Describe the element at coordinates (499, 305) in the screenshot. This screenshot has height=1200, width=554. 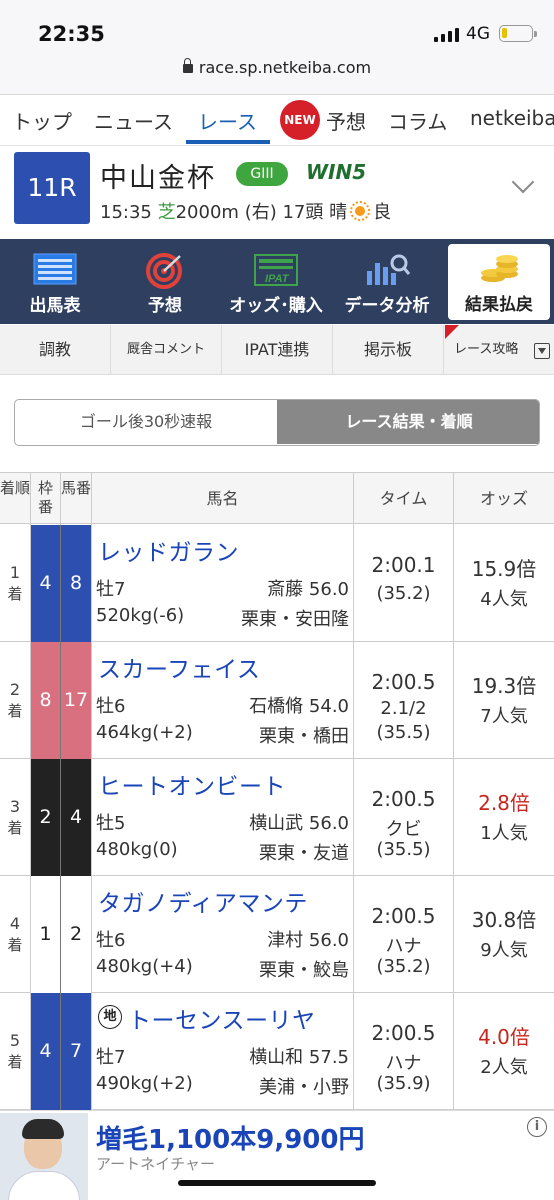
I see `menu-result-label: 結果払戻` at that location.